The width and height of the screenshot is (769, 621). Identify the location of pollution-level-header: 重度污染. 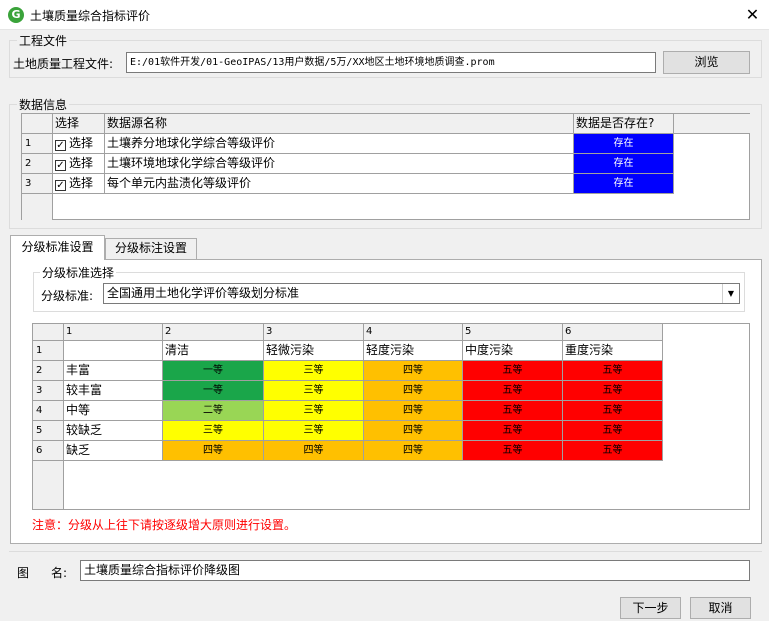
(613, 351).